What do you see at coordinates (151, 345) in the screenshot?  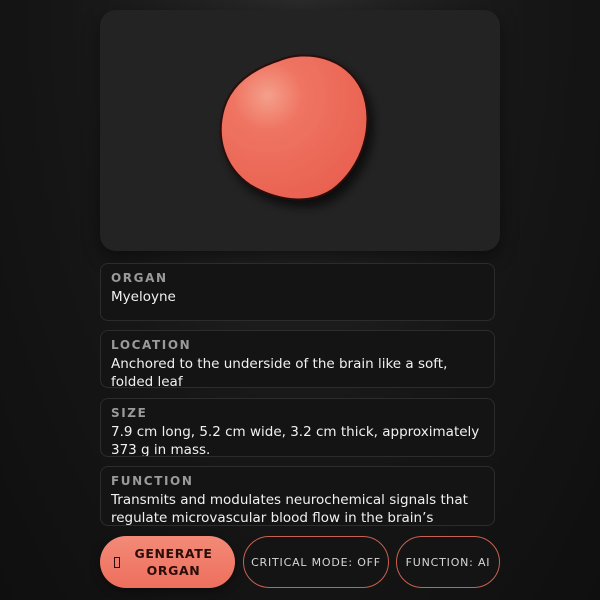 I see `location-label: LOCATION` at bounding box center [151, 345].